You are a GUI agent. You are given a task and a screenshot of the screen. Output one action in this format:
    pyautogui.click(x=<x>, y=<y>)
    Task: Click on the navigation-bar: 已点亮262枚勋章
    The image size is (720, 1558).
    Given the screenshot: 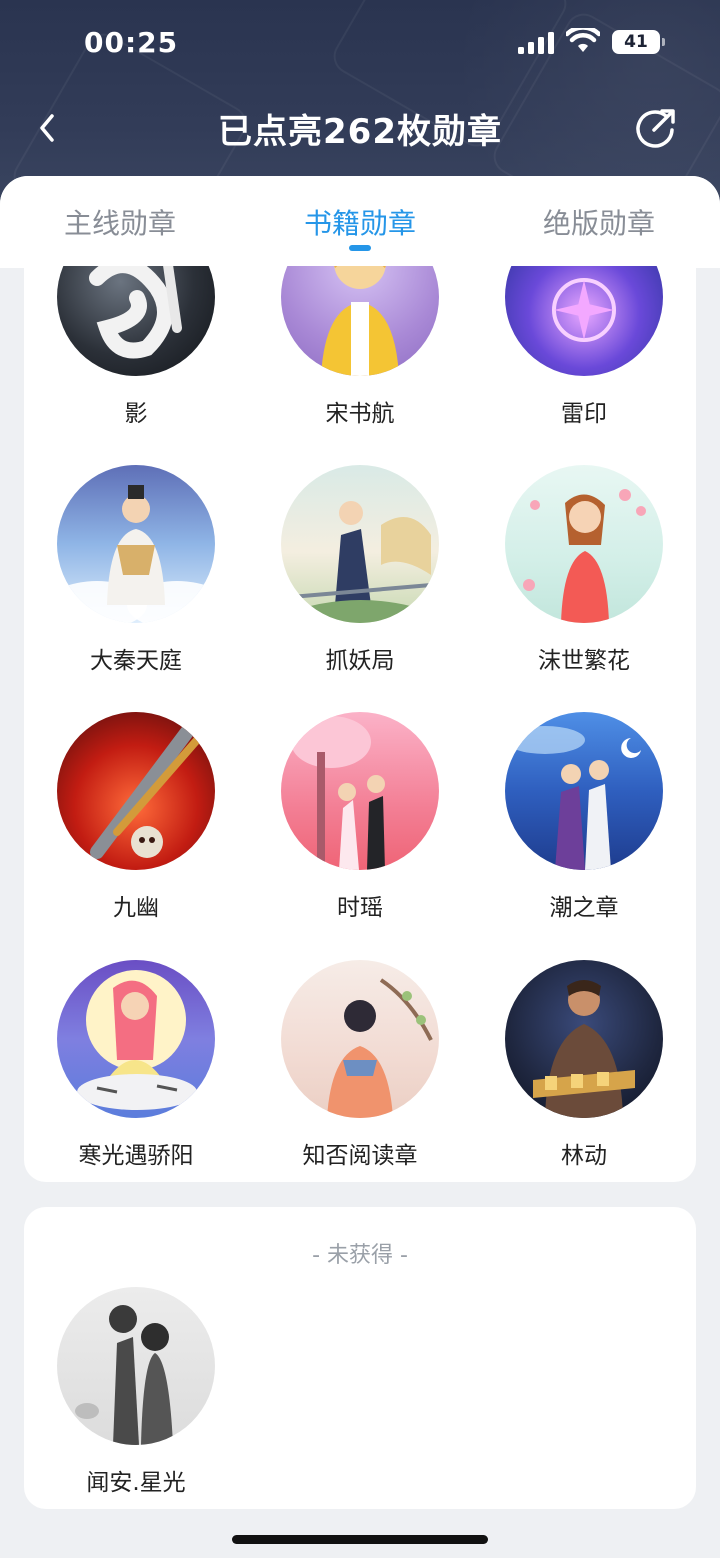 What is the action you would take?
    pyautogui.click(x=360, y=128)
    